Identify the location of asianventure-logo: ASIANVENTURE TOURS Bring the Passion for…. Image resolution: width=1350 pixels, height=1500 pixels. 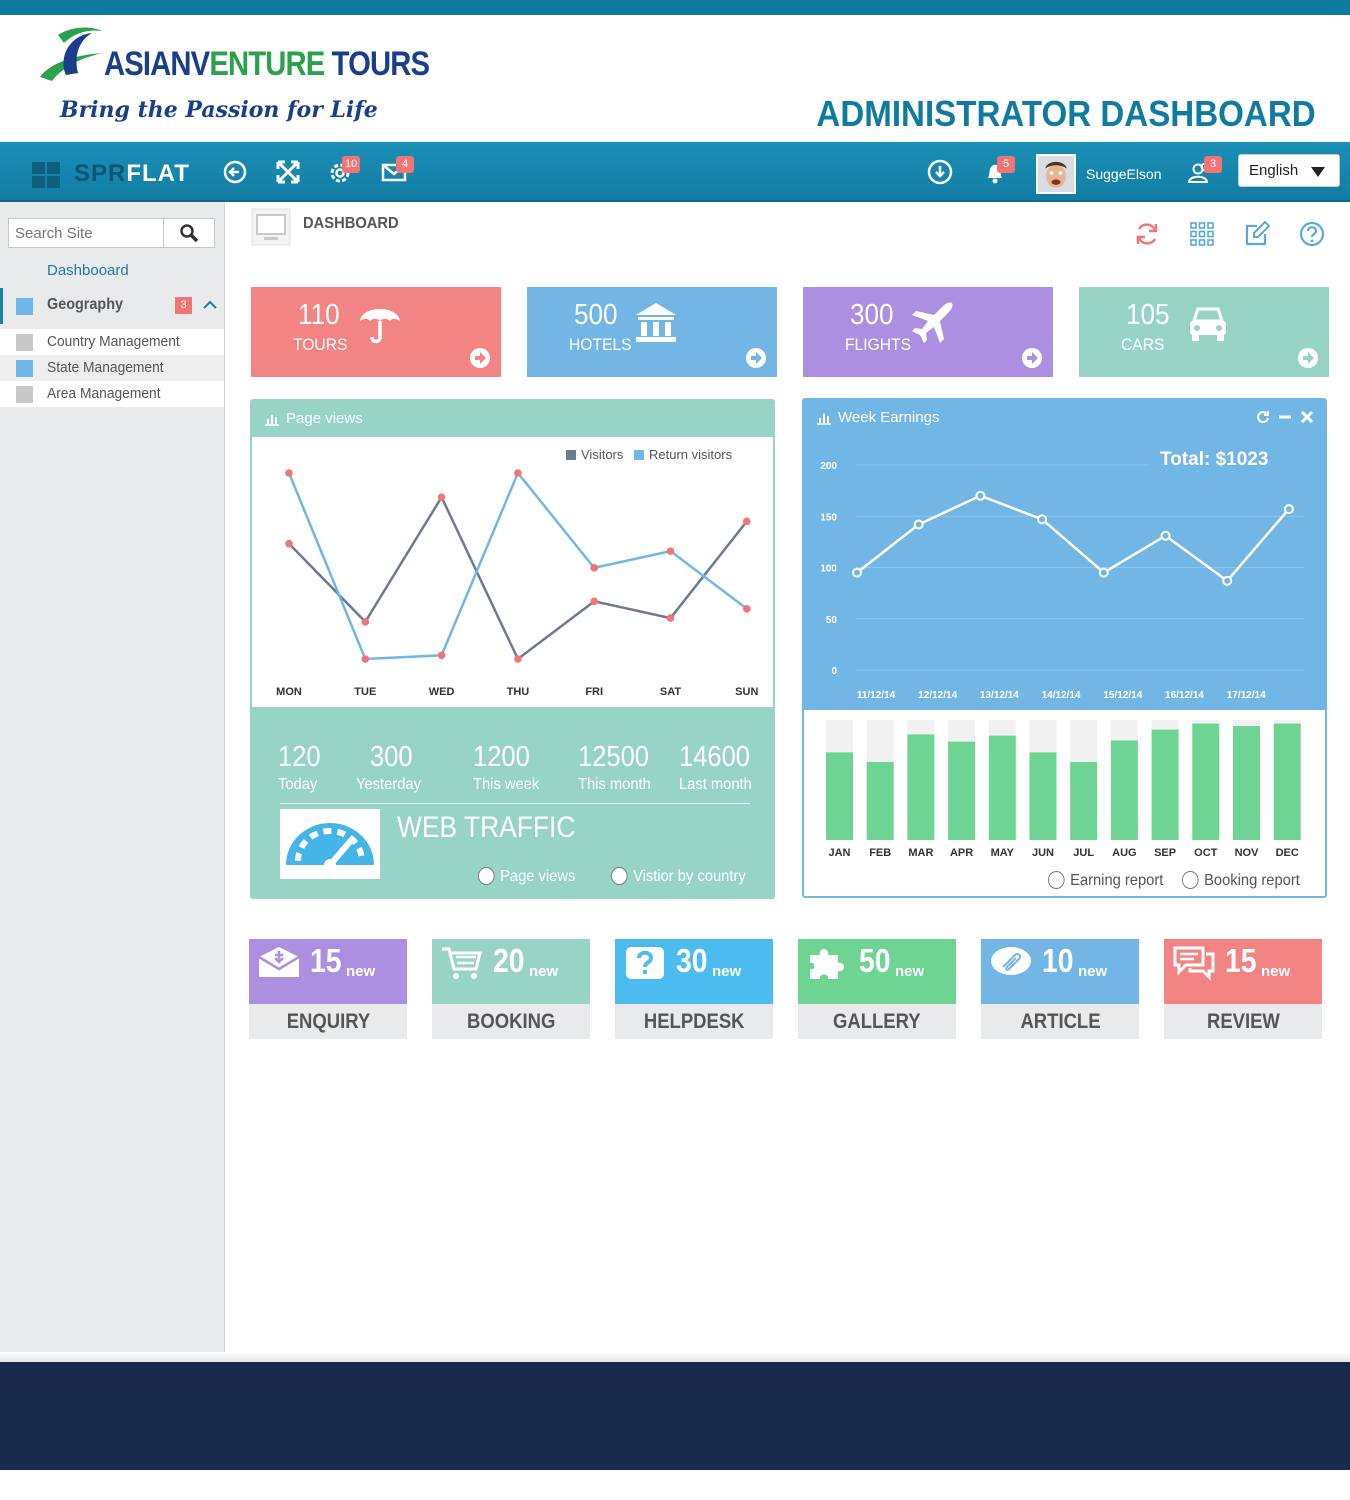
(230, 75).